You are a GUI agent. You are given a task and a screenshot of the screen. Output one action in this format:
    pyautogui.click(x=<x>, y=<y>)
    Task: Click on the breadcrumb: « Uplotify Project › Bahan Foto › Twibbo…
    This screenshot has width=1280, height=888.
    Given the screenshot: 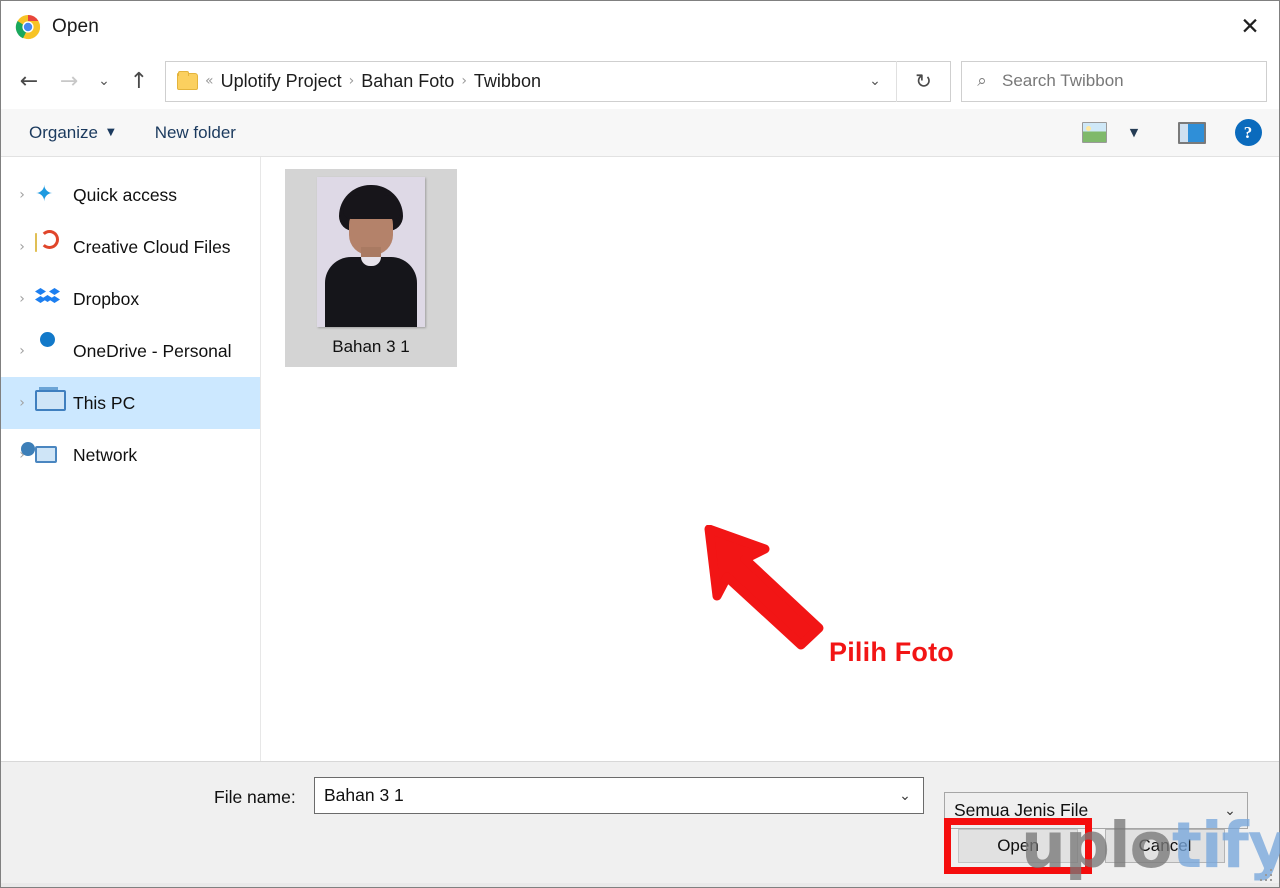 What is the action you would take?
    pyautogui.click(x=510, y=81)
    